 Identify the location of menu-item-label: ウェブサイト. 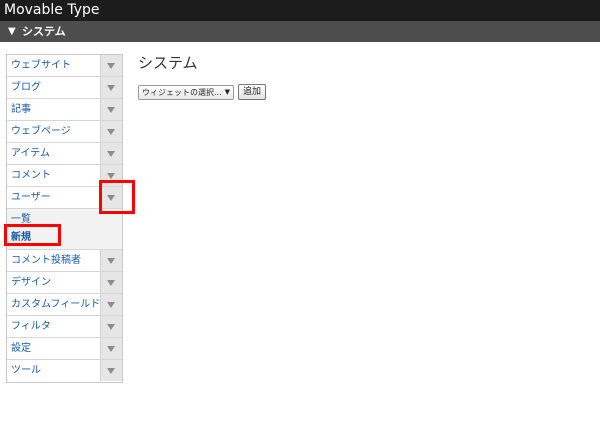
(41, 66).